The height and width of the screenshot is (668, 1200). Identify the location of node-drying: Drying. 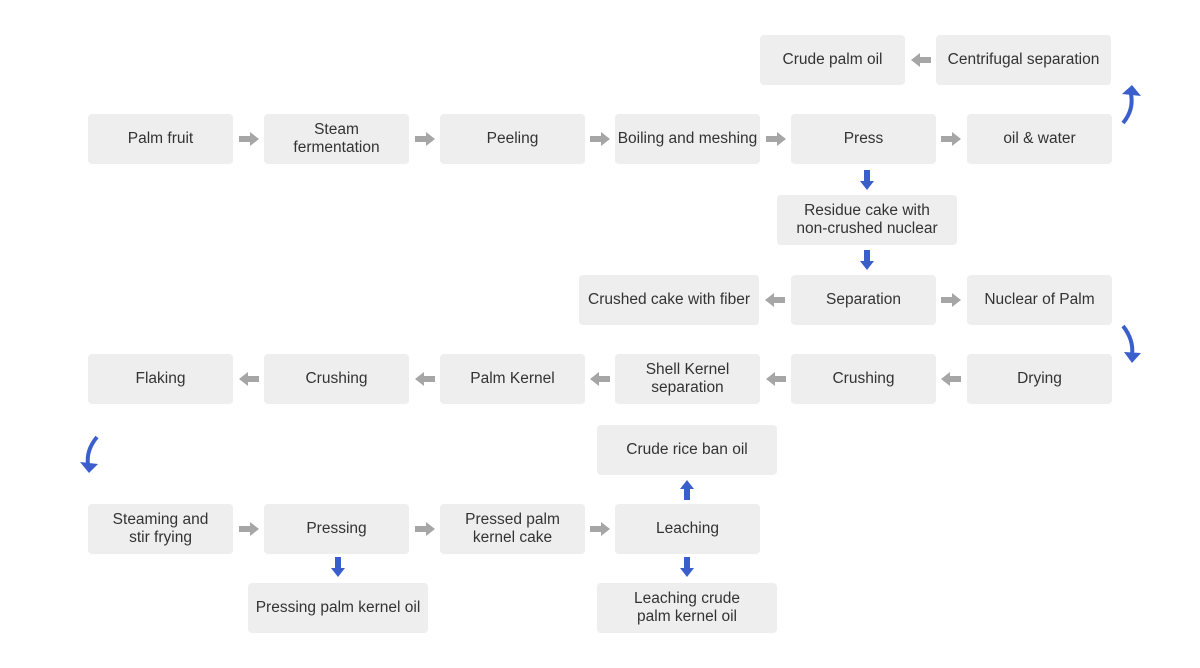
(1039, 379).